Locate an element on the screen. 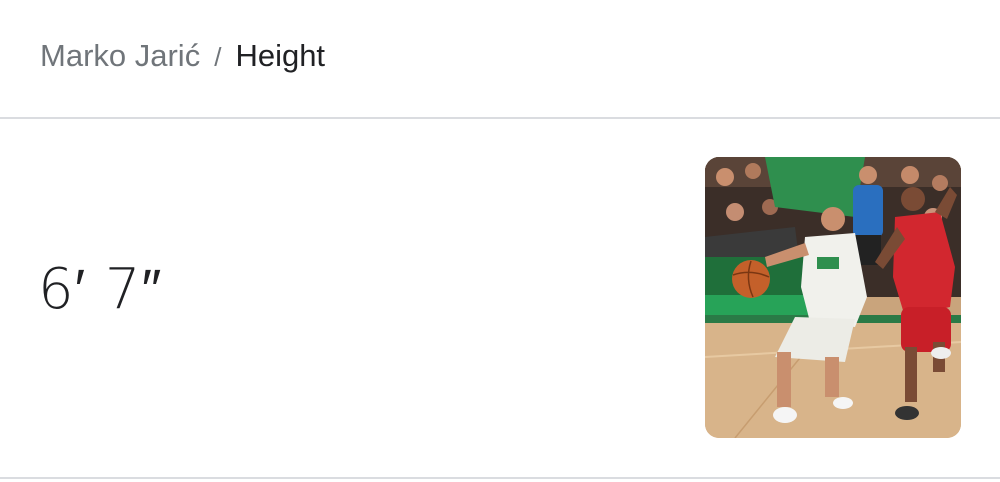 The height and width of the screenshot is (482, 1000). height-answer: 6′ 7″ is located at coordinates (100, 289).